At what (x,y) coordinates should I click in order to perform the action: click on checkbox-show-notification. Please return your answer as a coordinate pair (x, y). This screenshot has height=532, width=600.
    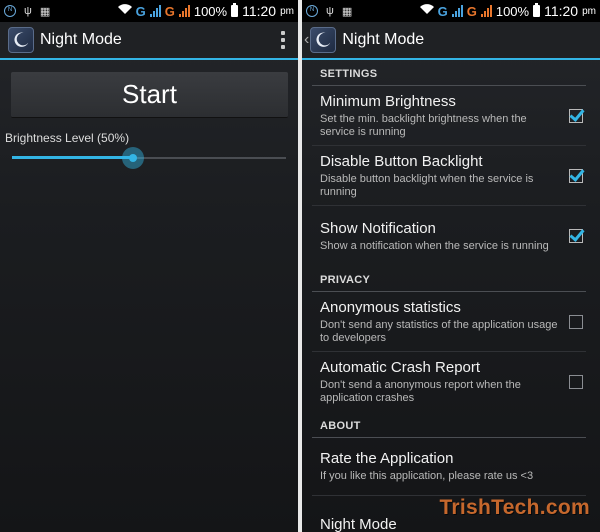
    Looking at the image, I should click on (576, 236).